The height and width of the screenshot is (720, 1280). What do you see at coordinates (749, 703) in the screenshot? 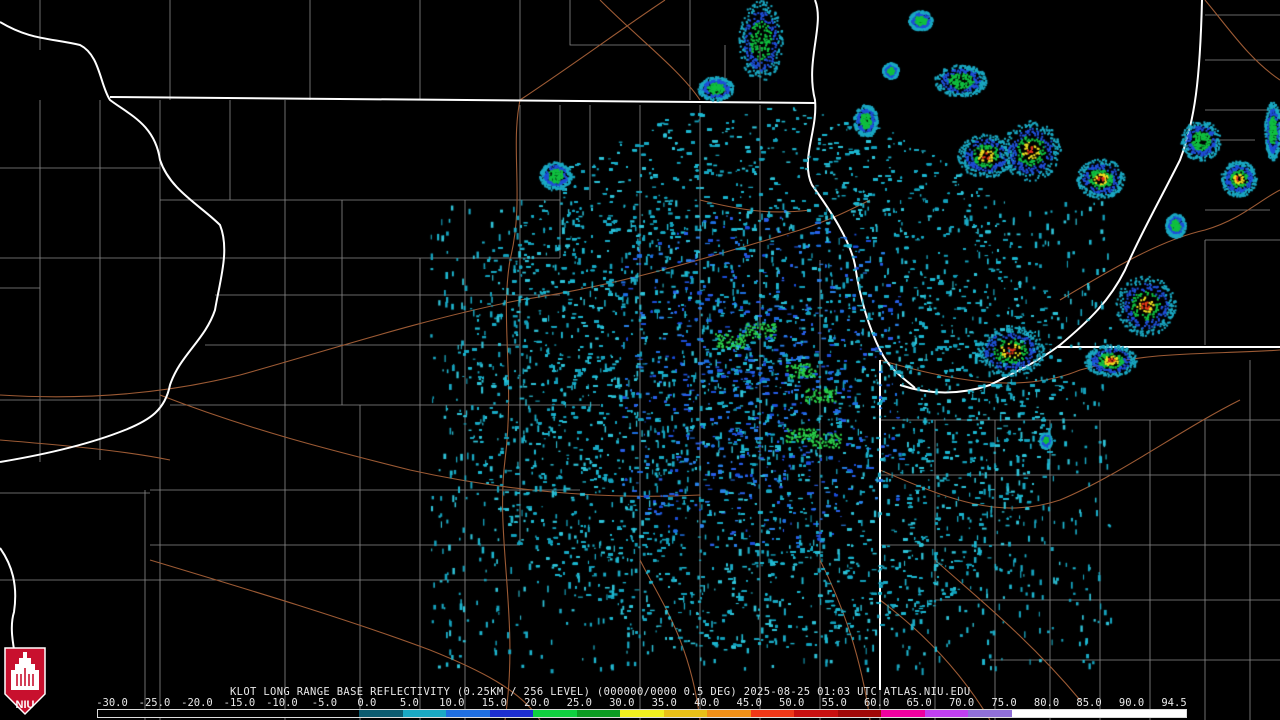
I see `scale-tick-label: 45.0` at bounding box center [749, 703].